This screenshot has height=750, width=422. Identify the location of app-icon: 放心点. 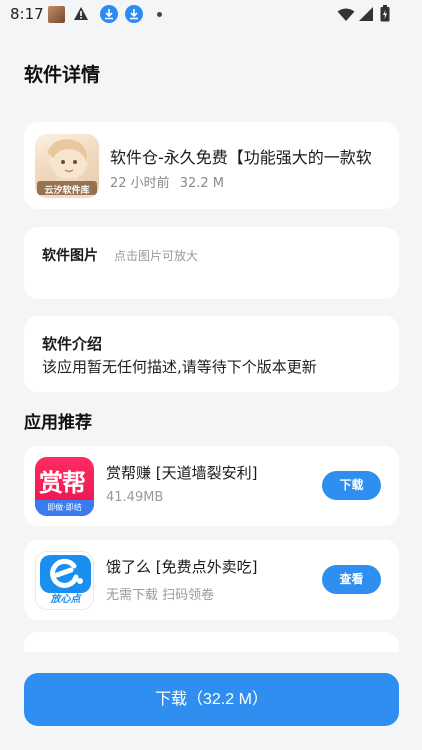
(64, 580).